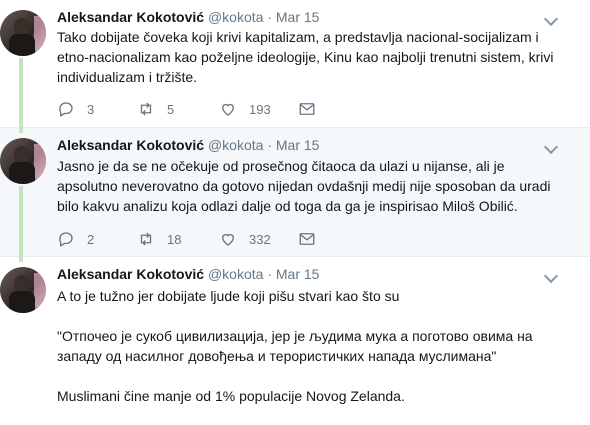 This screenshot has height=425, width=590. I want to click on retweet-count: 18, so click(174, 239).